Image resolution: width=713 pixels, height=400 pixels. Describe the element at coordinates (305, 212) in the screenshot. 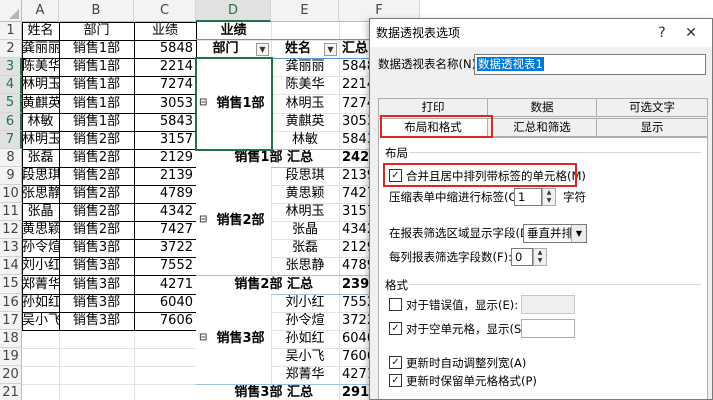

I see `pivot-name-cell: 林明玉` at that location.